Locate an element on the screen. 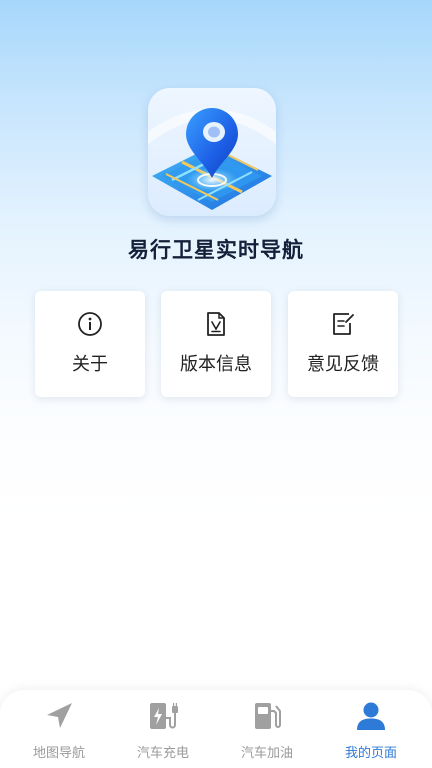  map-pin-on-satellite-map-icon is located at coordinates (212, 159).